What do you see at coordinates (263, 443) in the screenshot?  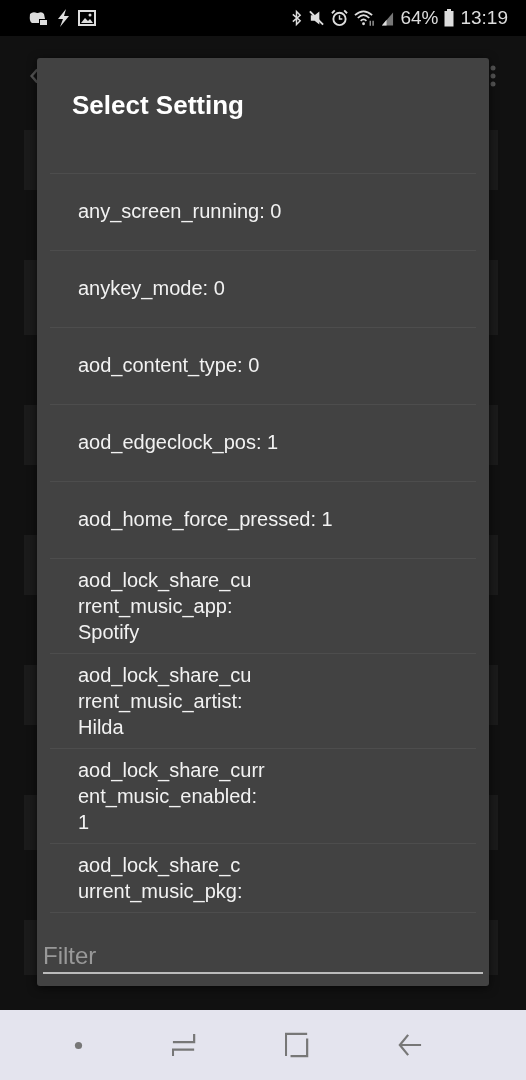 I see `setting-item: aod_edgeclock_pos: 1` at bounding box center [263, 443].